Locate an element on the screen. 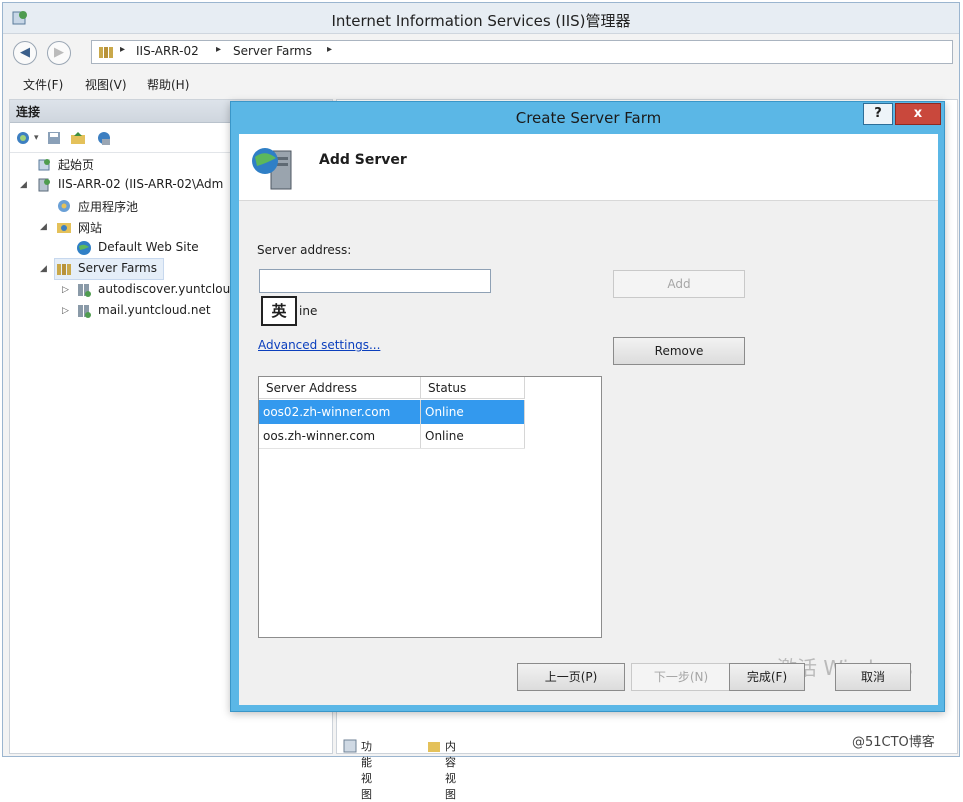 This screenshot has height=802, width=963. connect-icon is located at coordinates (24, 138).